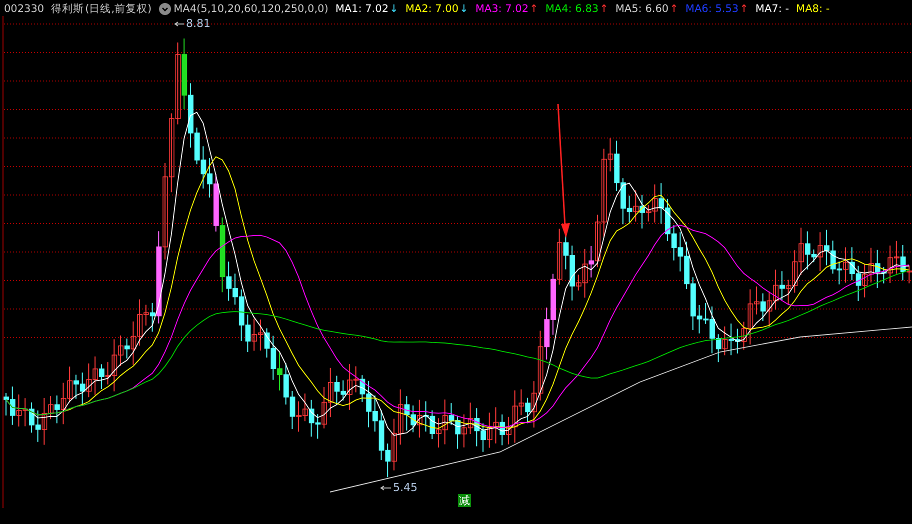  I want to click on moving-average-value: MA7: -, so click(772, 9).